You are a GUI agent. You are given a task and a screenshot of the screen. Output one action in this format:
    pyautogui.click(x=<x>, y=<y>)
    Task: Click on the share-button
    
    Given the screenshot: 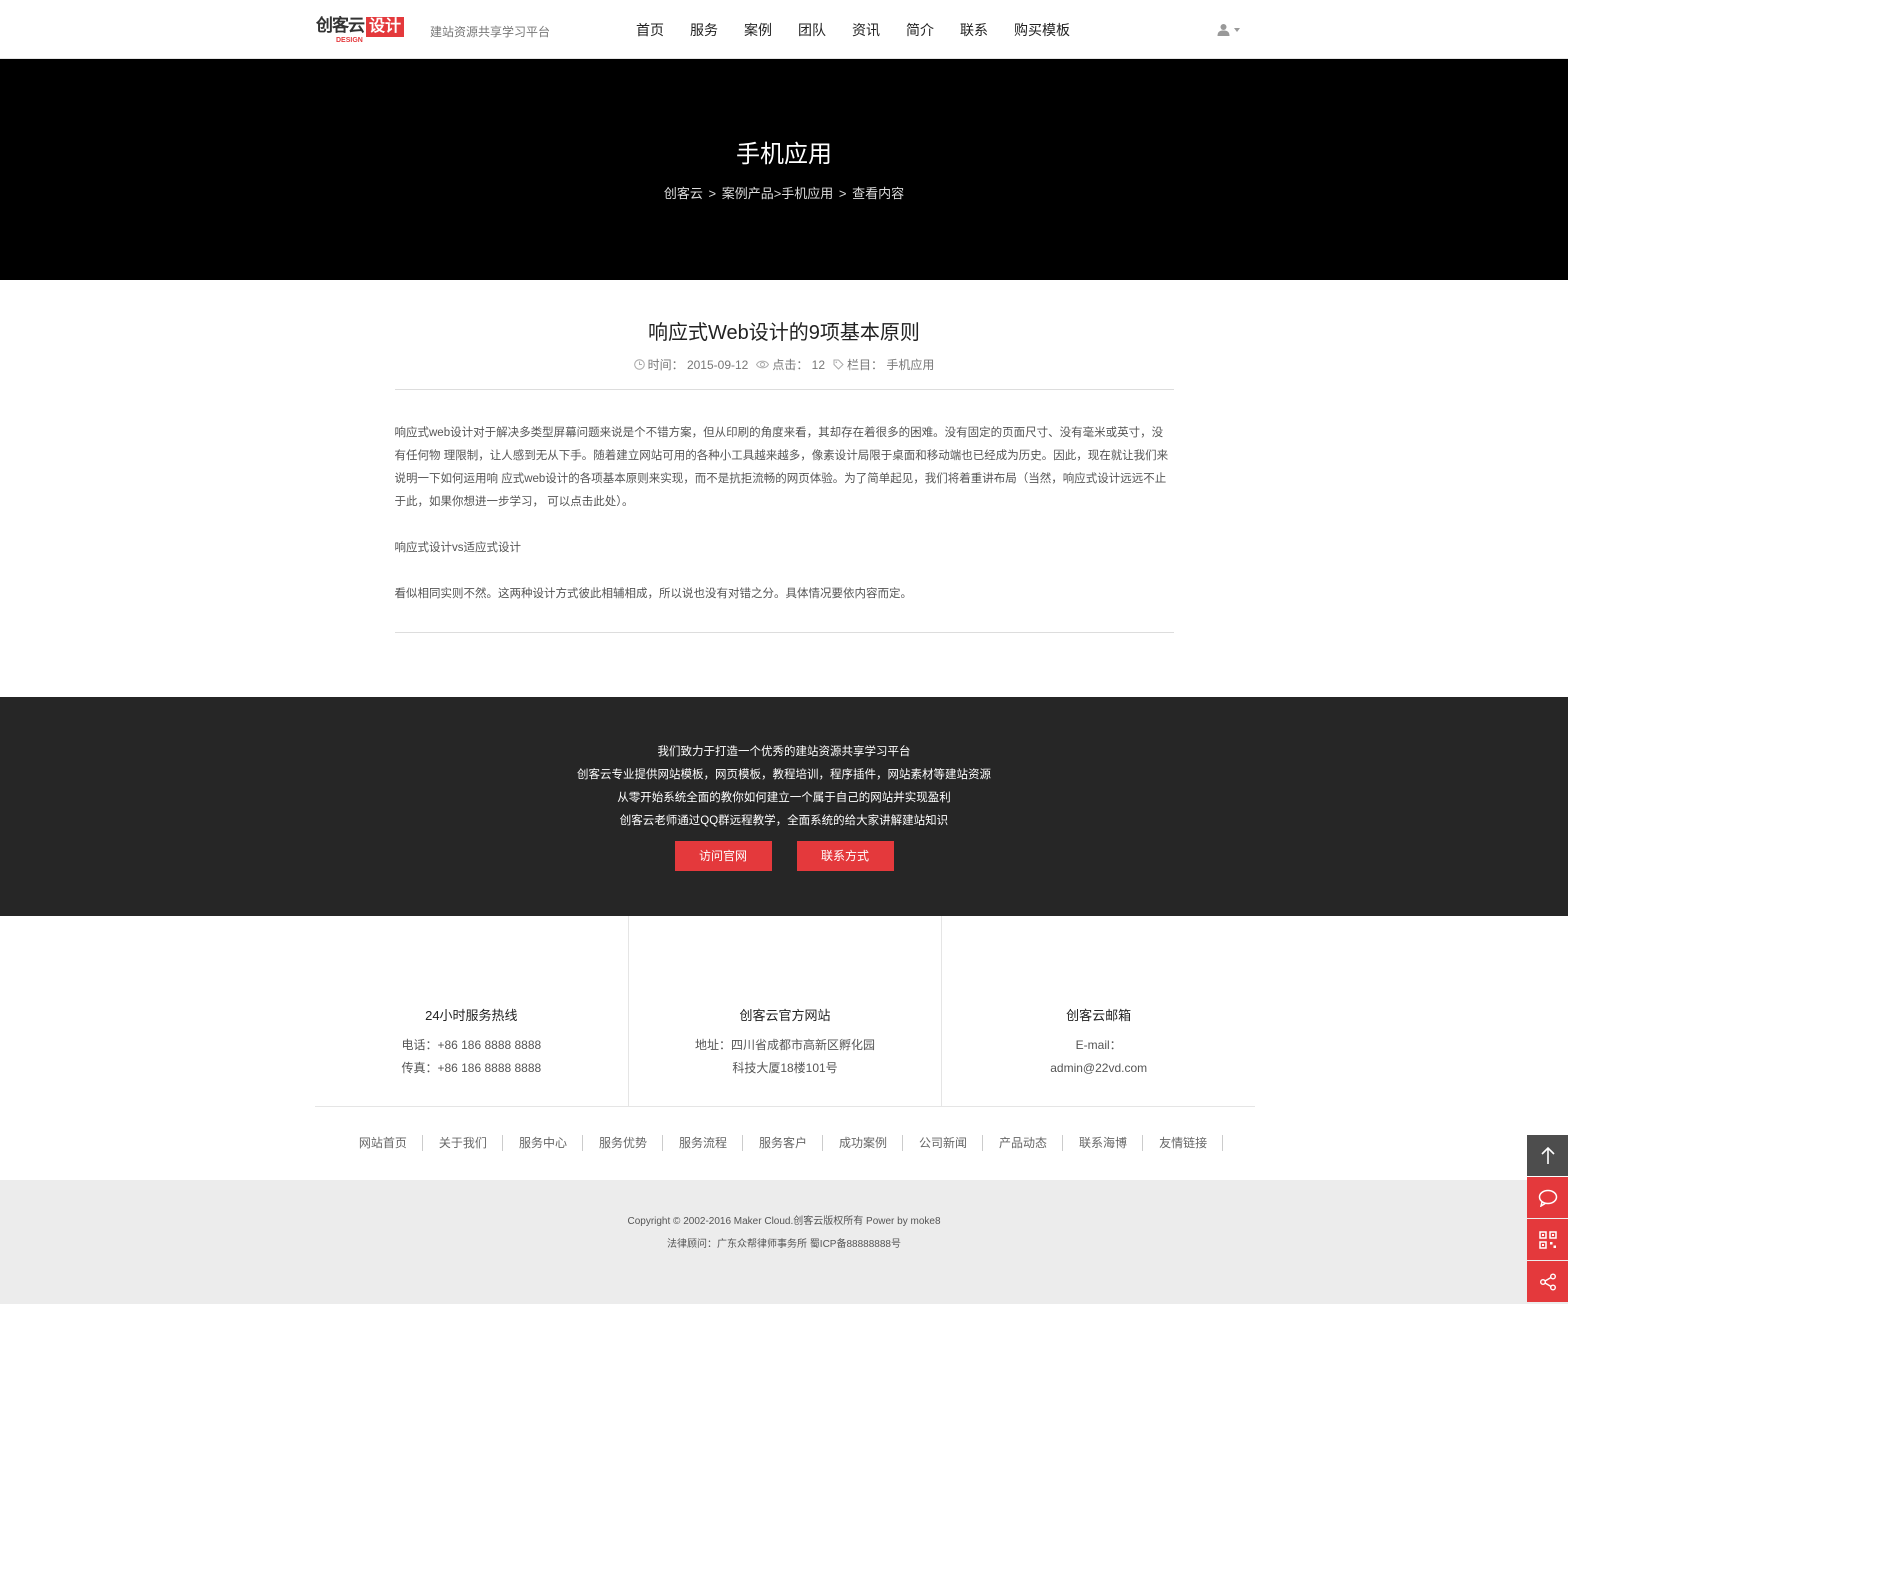 What is the action you would take?
    pyautogui.click(x=1547, y=1281)
    